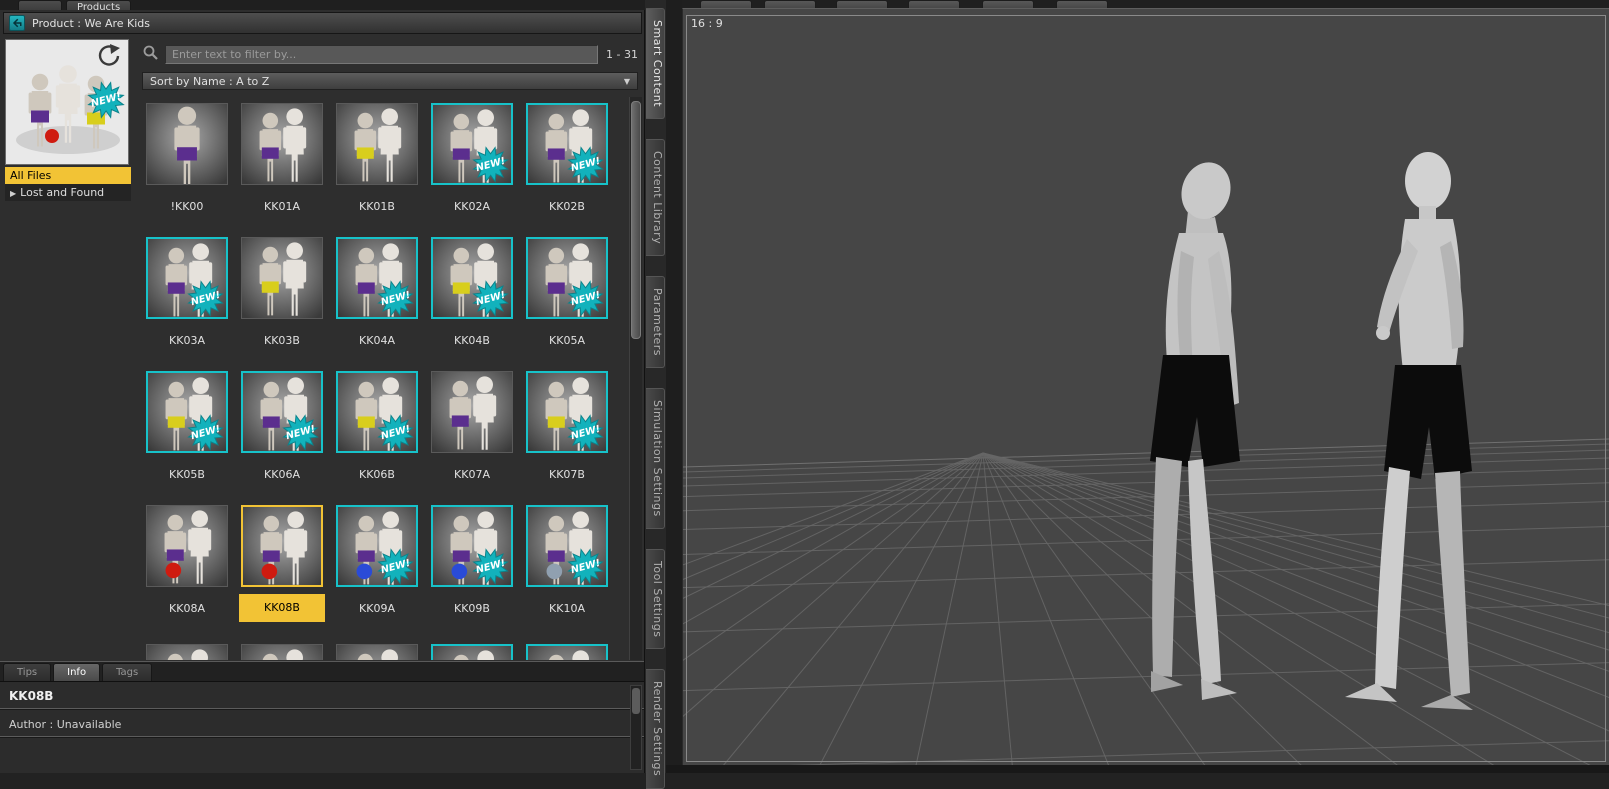 Image resolution: width=1609 pixels, height=789 pixels. I want to click on panel-gap, so click(674, 386).